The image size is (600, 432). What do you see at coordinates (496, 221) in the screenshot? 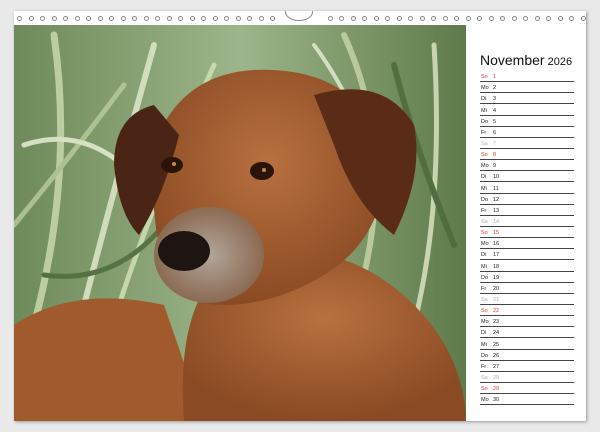
I see `day-number: 14` at bounding box center [496, 221].